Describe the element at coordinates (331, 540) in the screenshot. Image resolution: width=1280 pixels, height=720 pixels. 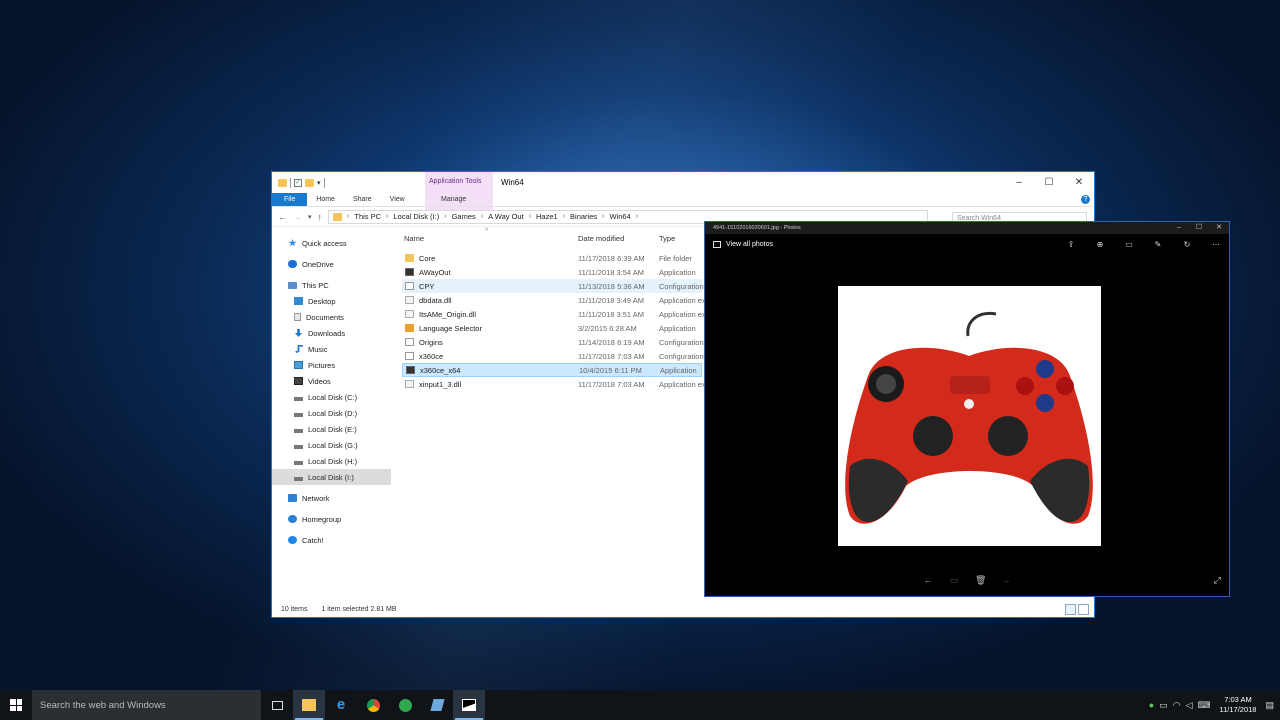
I see `tree-item-catch: Catch!` at that location.